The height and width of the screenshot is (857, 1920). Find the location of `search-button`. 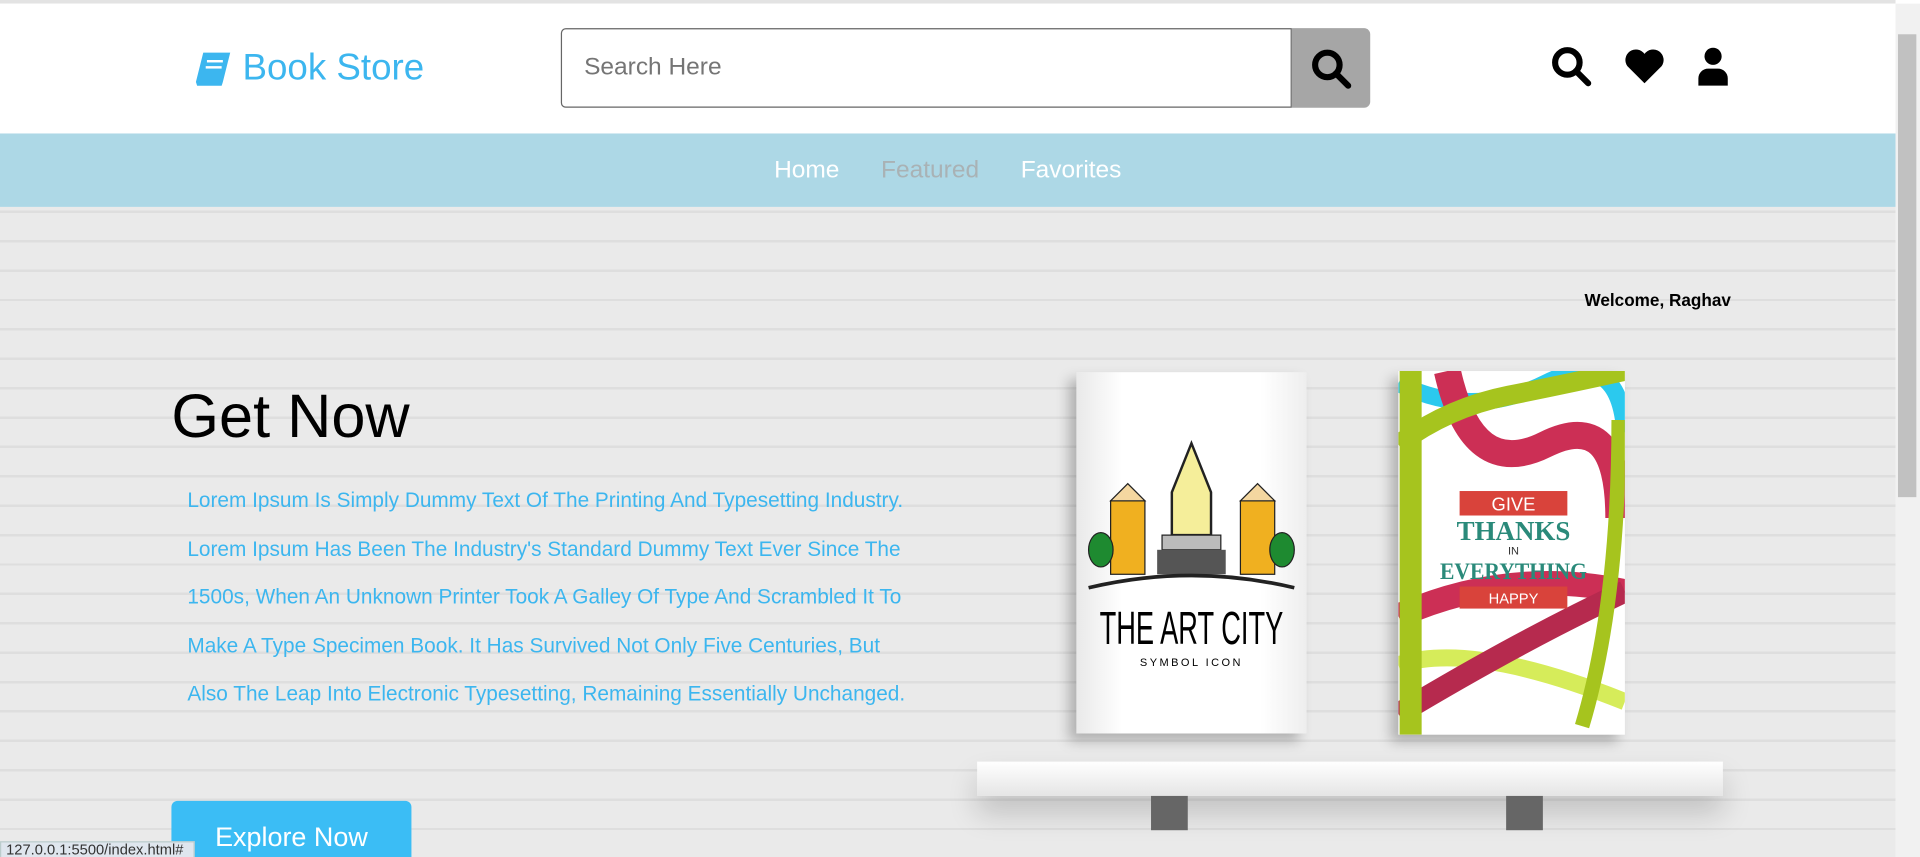

search-button is located at coordinates (1331, 68).